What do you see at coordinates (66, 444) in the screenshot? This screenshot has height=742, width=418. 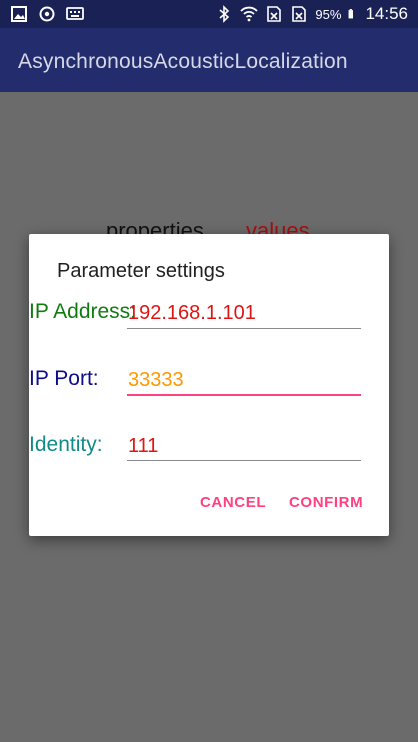 I see `identity-label: Identity:` at bounding box center [66, 444].